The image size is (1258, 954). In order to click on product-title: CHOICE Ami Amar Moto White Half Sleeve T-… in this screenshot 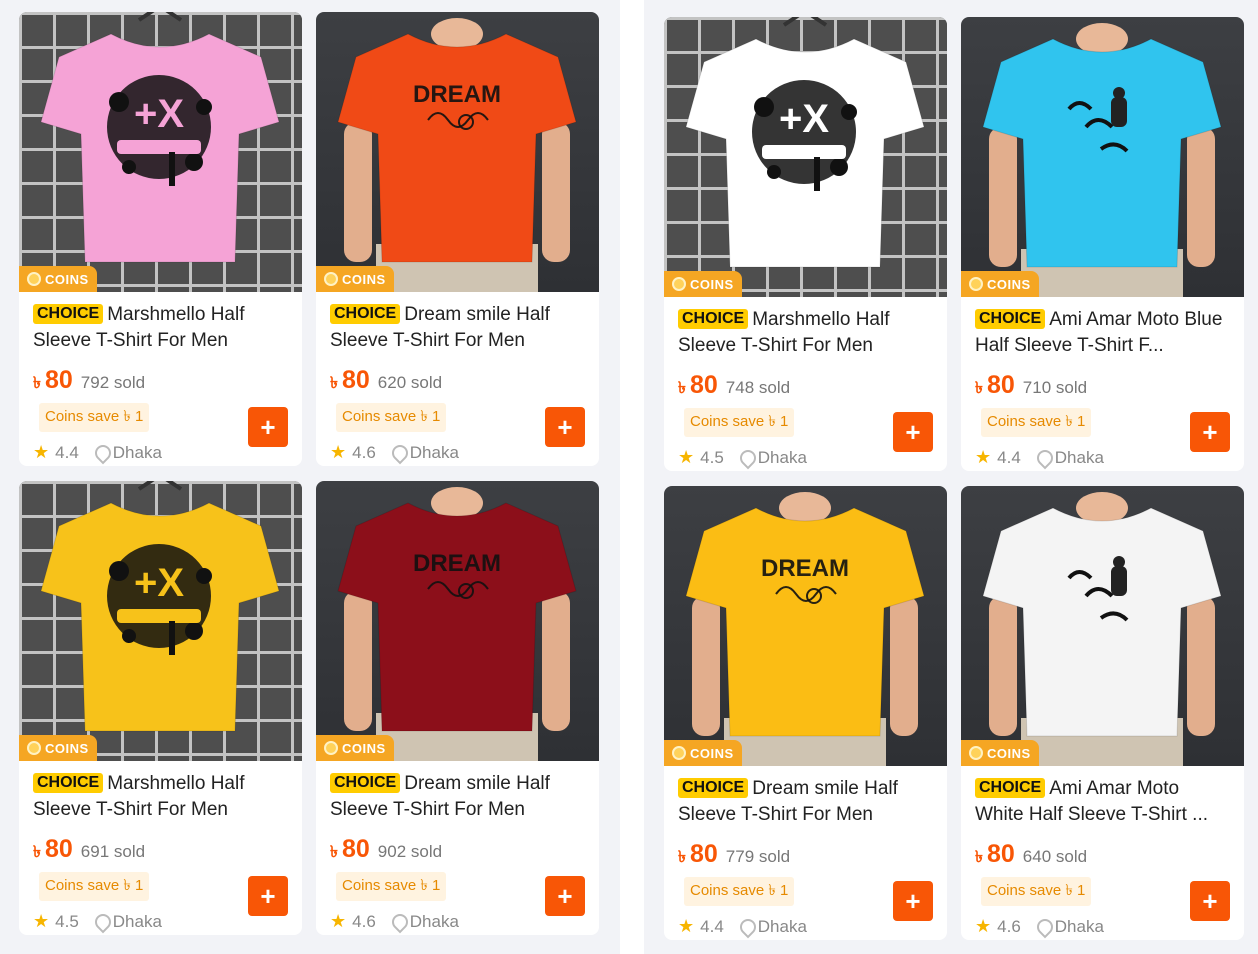, I will do `click(1102, 802)`.